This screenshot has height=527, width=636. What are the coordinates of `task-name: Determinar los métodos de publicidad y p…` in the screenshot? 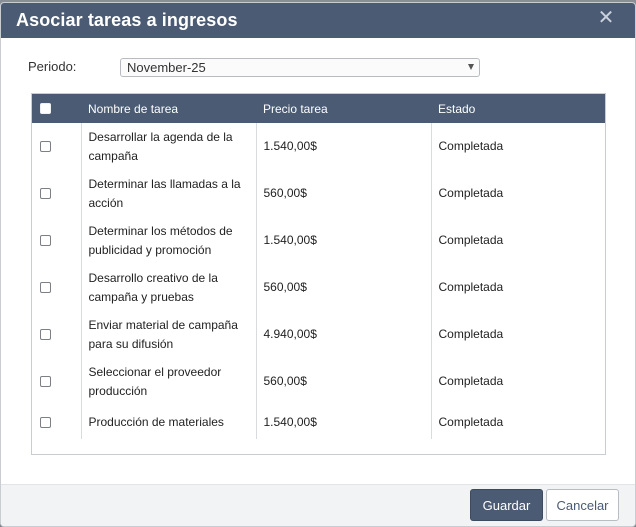 It's located at (168, 240).